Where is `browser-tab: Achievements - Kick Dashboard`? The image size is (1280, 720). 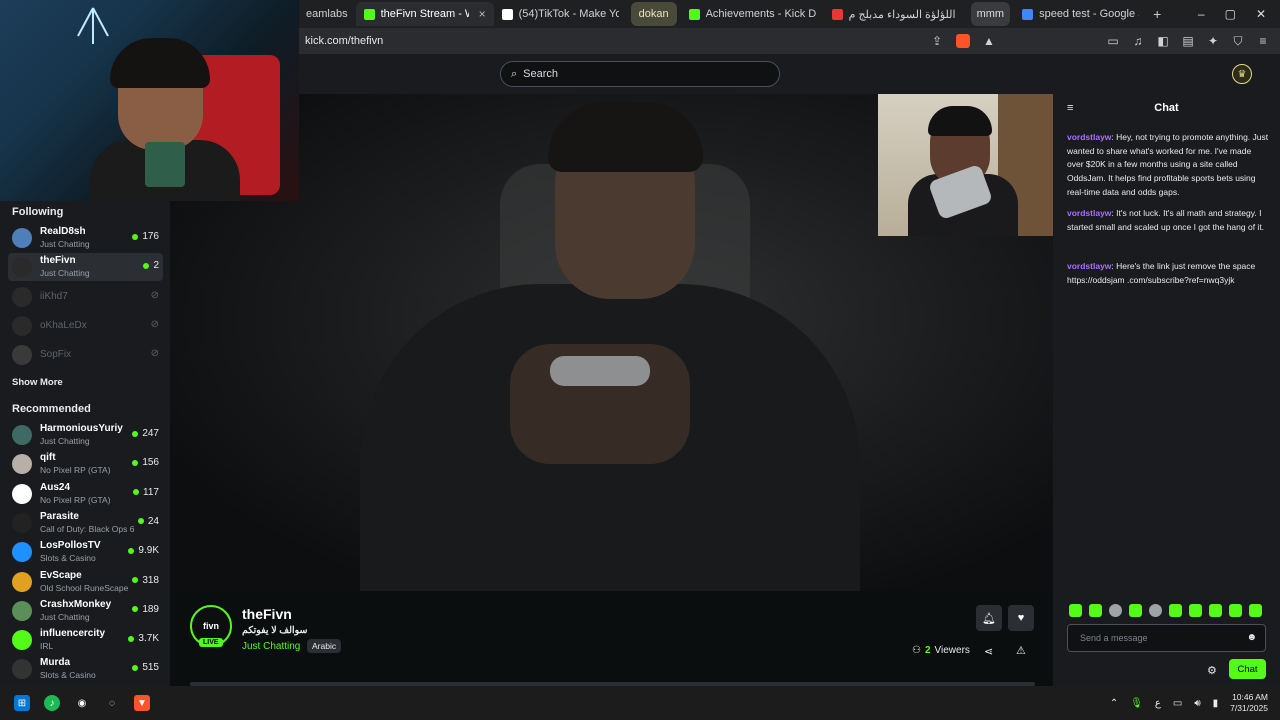
browser-tab: Achievements - Kick Dashboard is located at coordinates (752, 14).